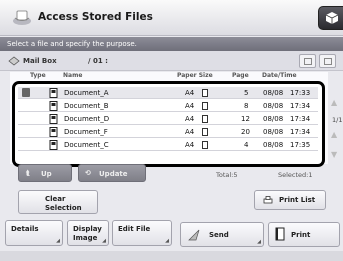 The height and width of the screenshot is (261, 343). What do you see at coordinates (63, 208) in the screenshot?
I see `clear-selection-label-line2: Selection` at bounding box center [63, 208].